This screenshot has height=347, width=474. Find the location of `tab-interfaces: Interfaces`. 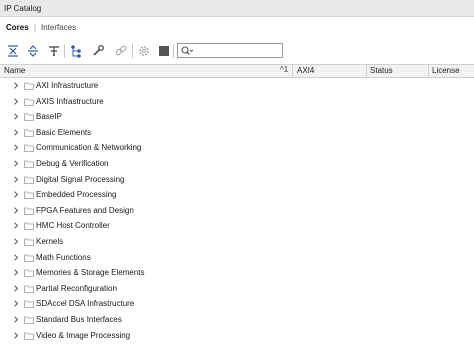

tab-interfaces: Interfaces is located at coordinates (58, 27).